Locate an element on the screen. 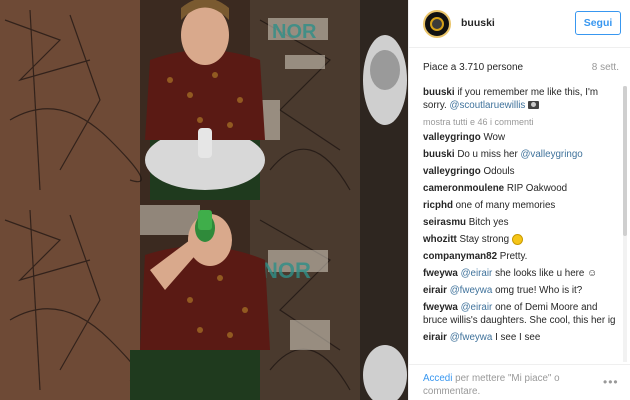 The width and height of the screenshot is (630, 400). comment-text: Pretty. is located at coordinates (513, 256).